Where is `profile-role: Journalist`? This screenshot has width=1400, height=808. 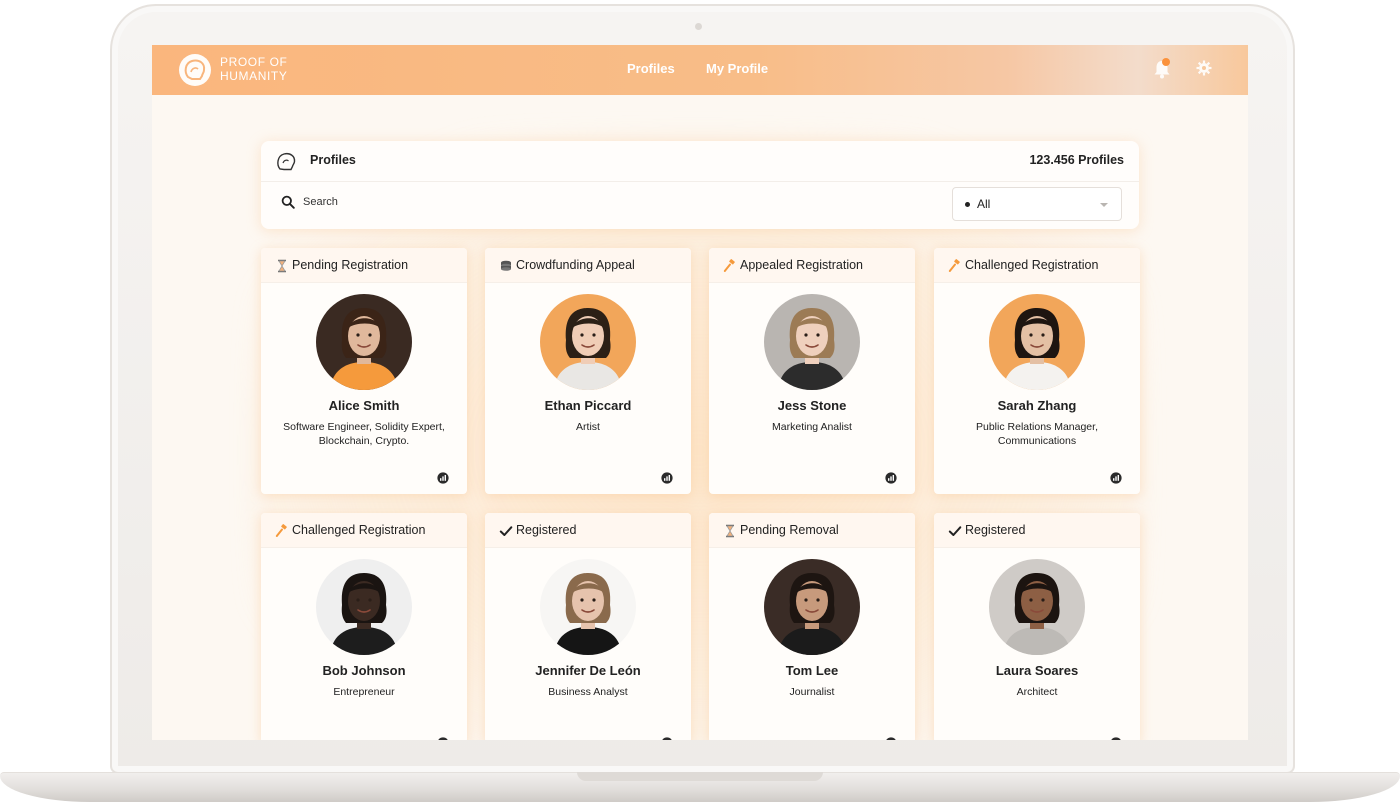
profile-role: Journalist is located at coordinates (812, 692).